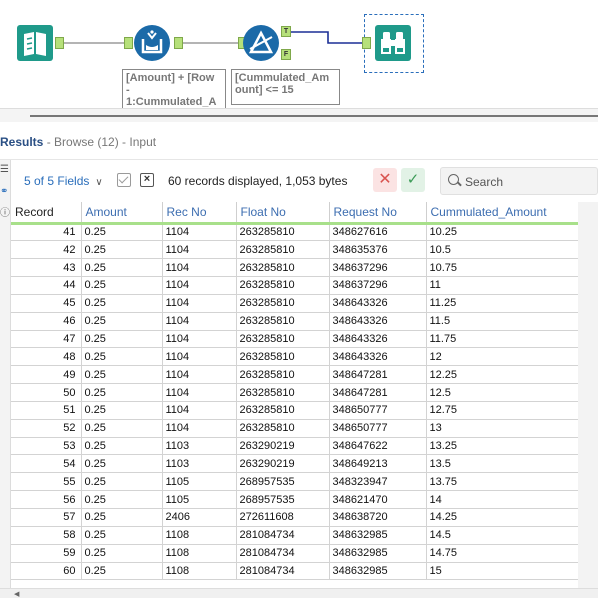 This screenshot has width=598, height=598. Describe the element at coordinates (502, 250) in the screenshot. I see `table-cell: 10.5` at that location.